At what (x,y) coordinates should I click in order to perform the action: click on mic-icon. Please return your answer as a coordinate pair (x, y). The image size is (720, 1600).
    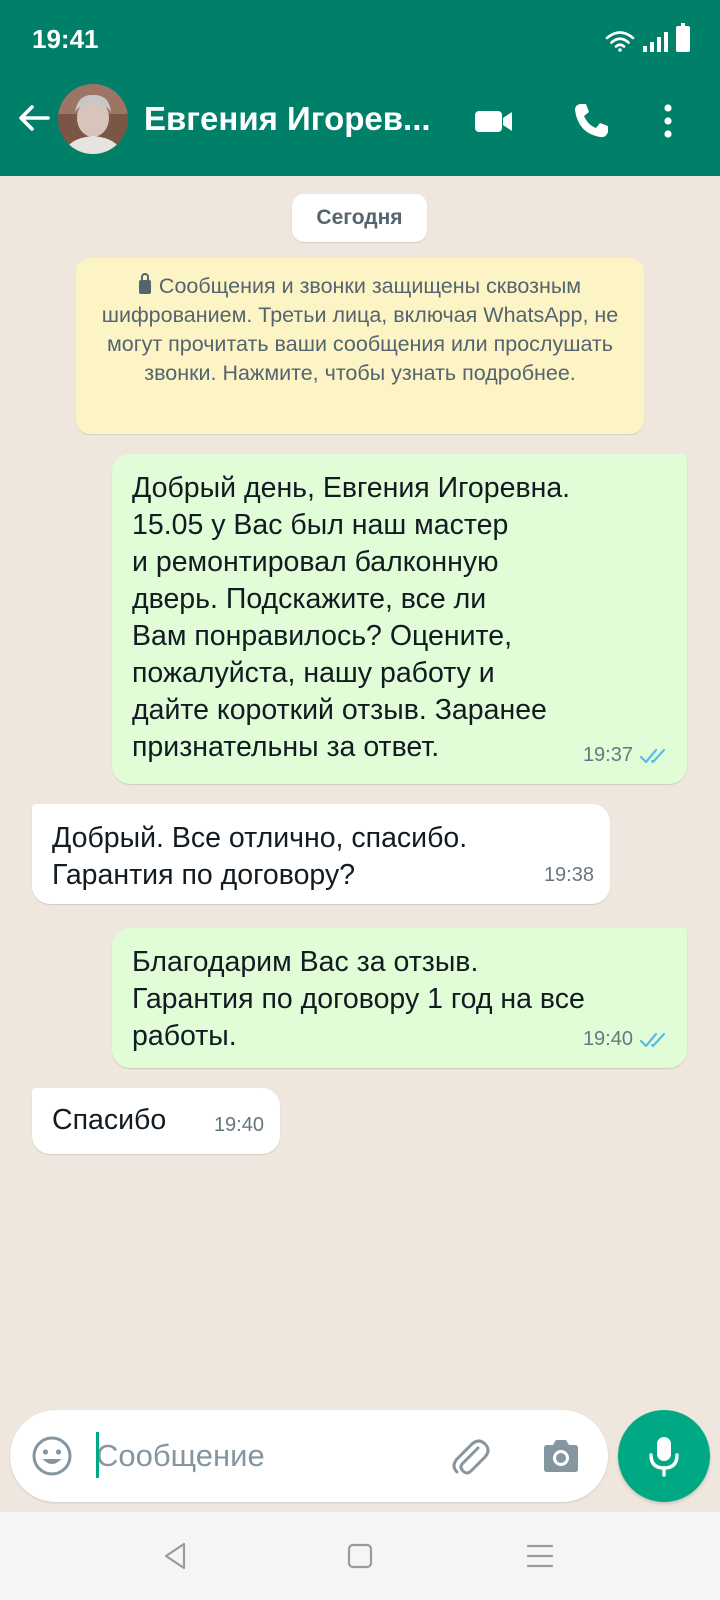
    Looking at the image, I should click on (664, 1457).